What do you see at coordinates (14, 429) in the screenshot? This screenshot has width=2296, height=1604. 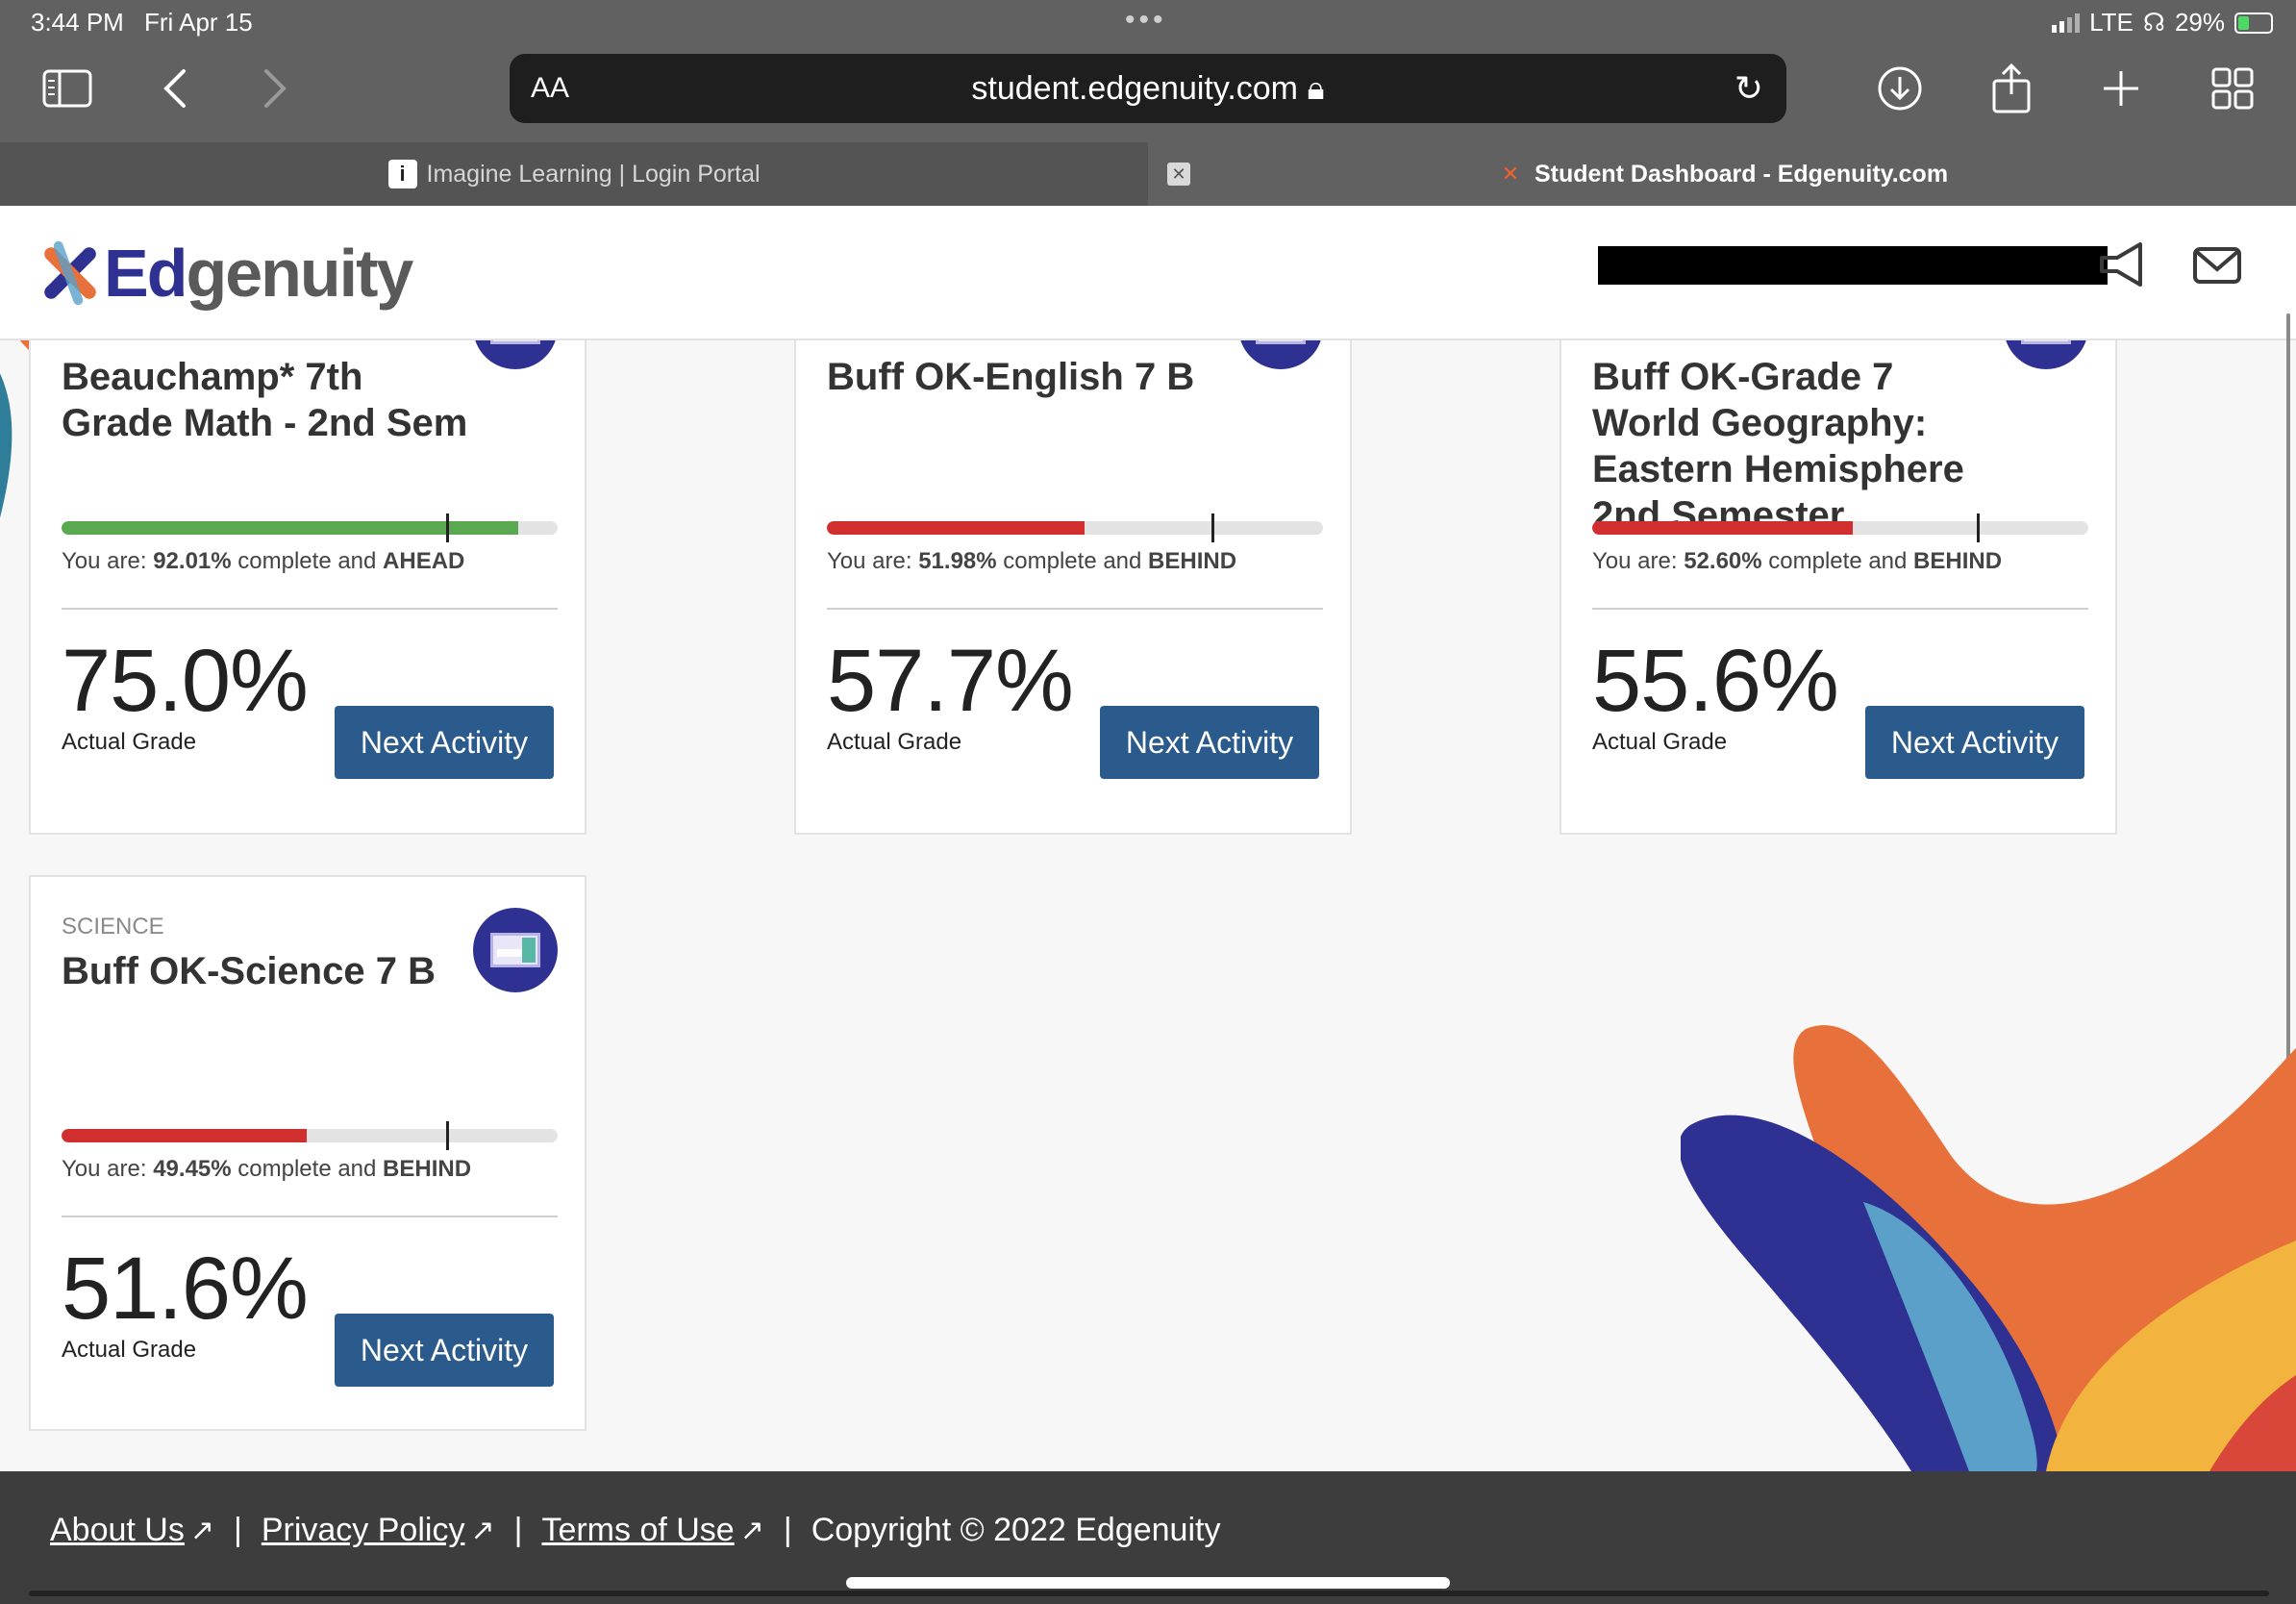 I see `decorative-shape-left` at bounding box center [14, 429].